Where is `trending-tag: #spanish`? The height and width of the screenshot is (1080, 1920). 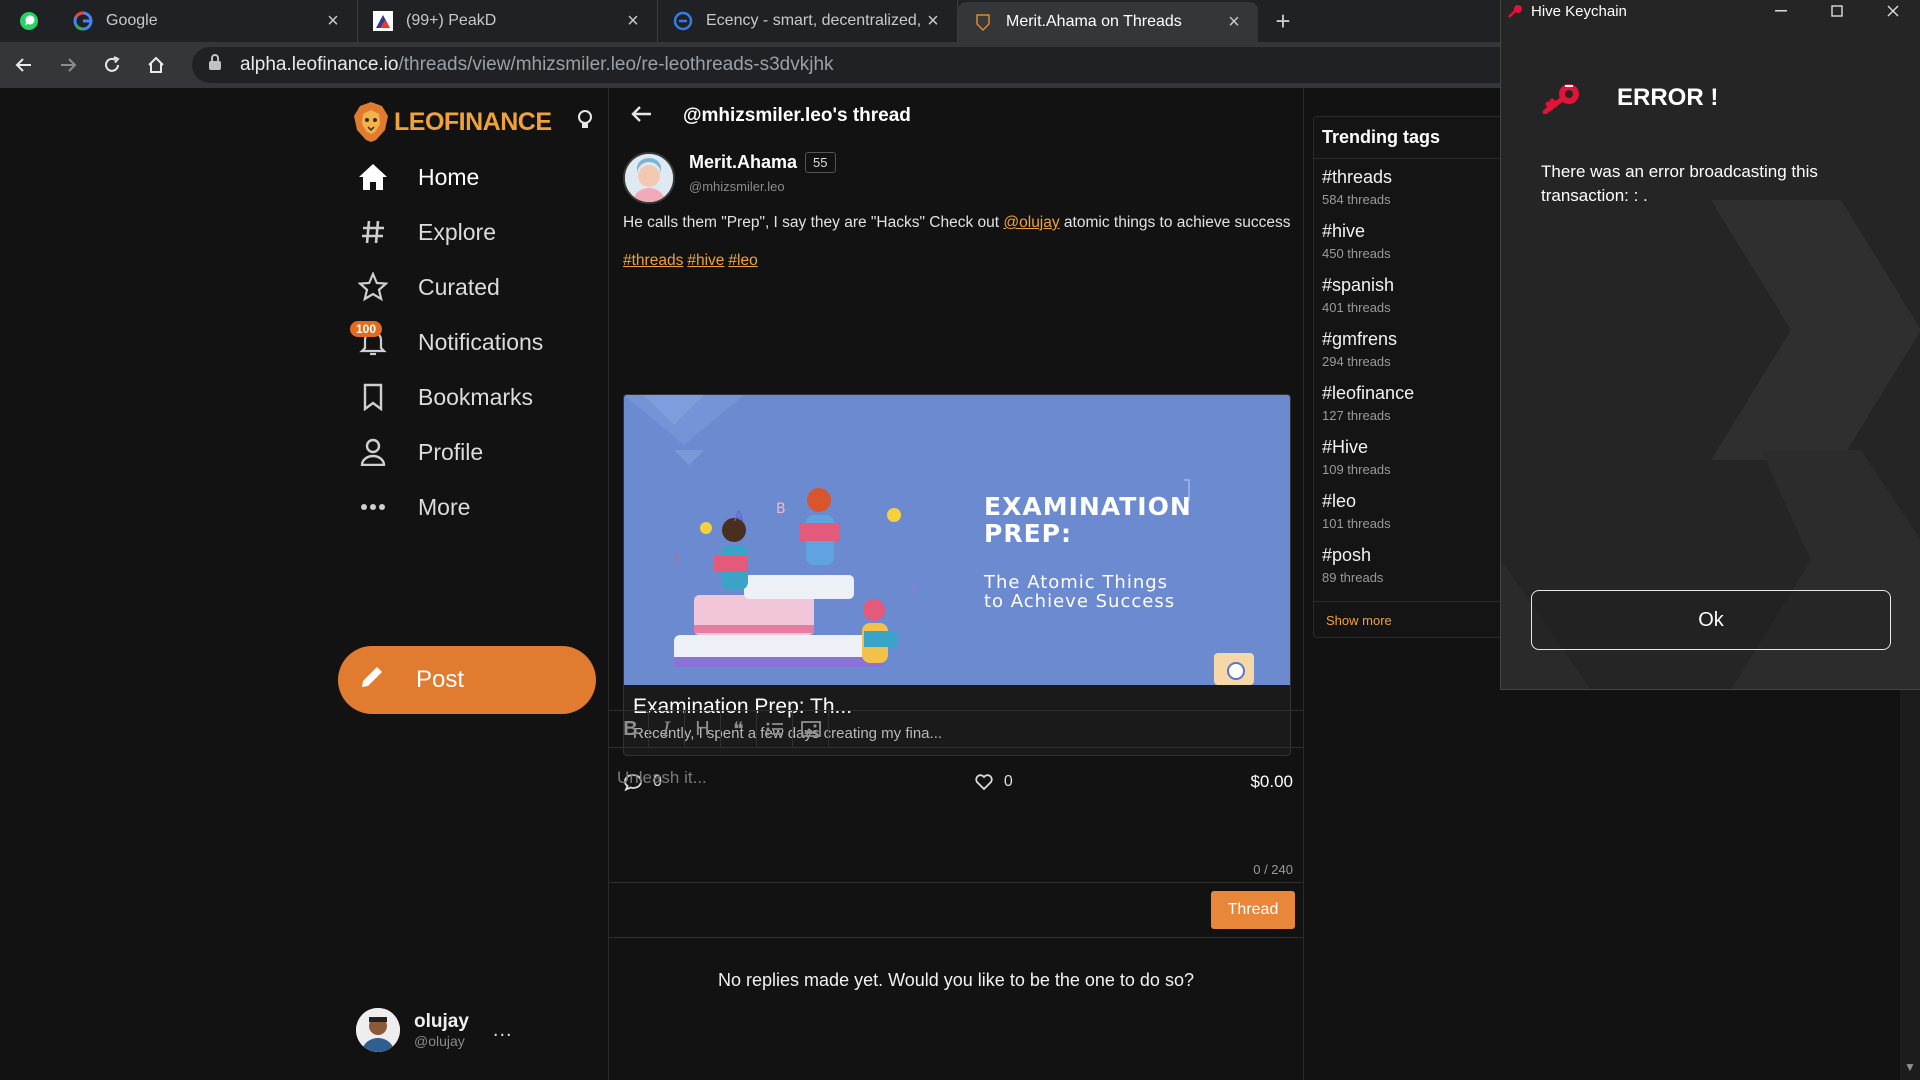
trending-tag: #spanish is located at coordinates (1358, 285).